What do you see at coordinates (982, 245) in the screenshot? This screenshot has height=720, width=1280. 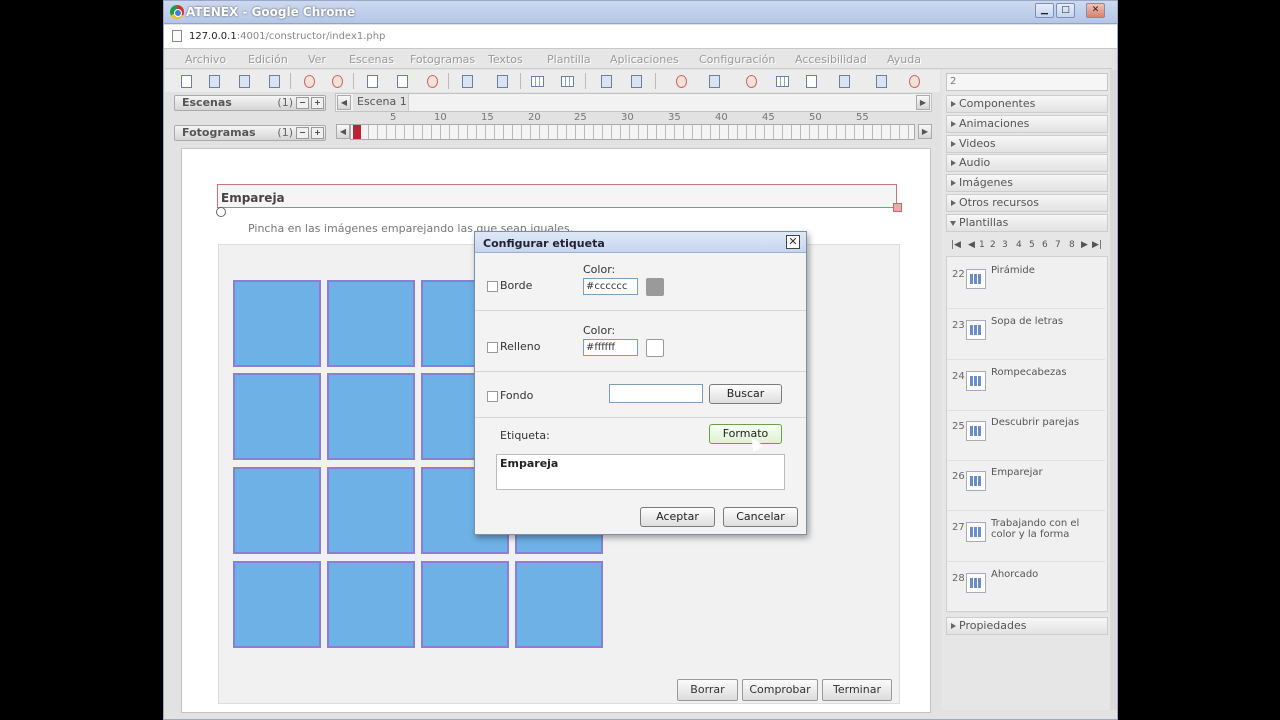 I see `pager-page: 1` at bounding box center [982, 245].